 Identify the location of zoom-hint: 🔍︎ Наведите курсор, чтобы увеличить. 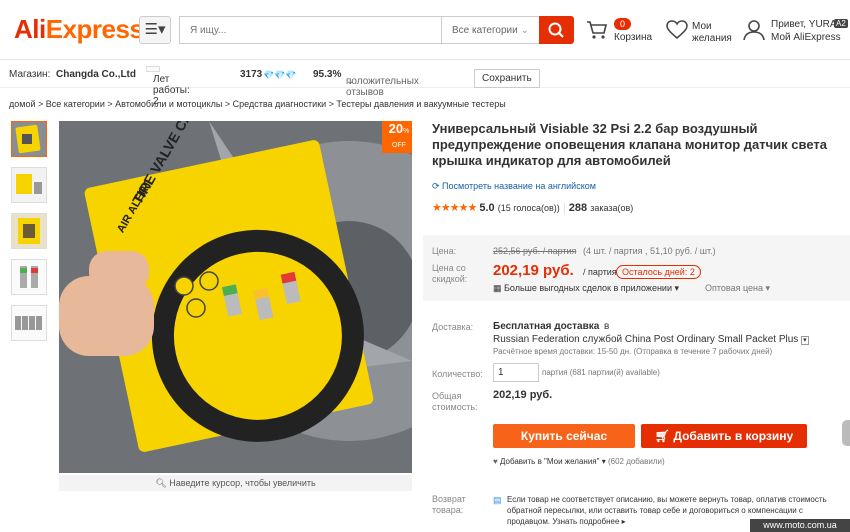
(235, 483).